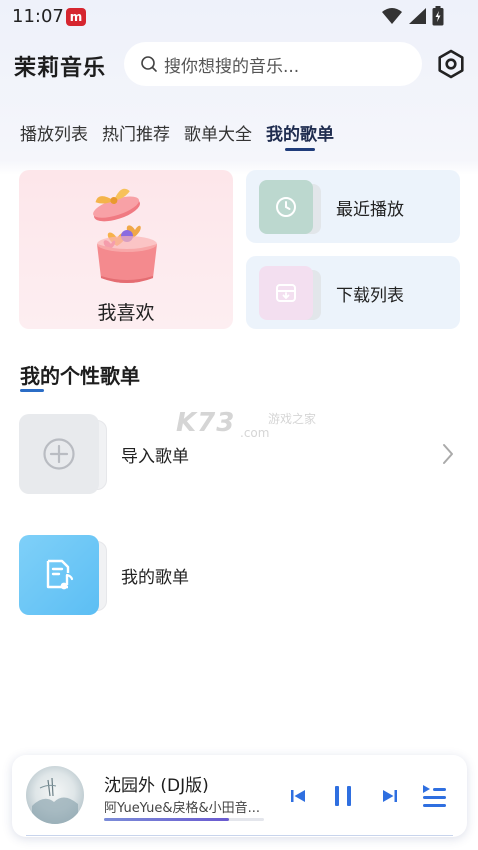 The image size is (478, 850). Describe the element at coordinates (370, 296) in the screenshot. I see `download-list-label: 下载列表` at that location.